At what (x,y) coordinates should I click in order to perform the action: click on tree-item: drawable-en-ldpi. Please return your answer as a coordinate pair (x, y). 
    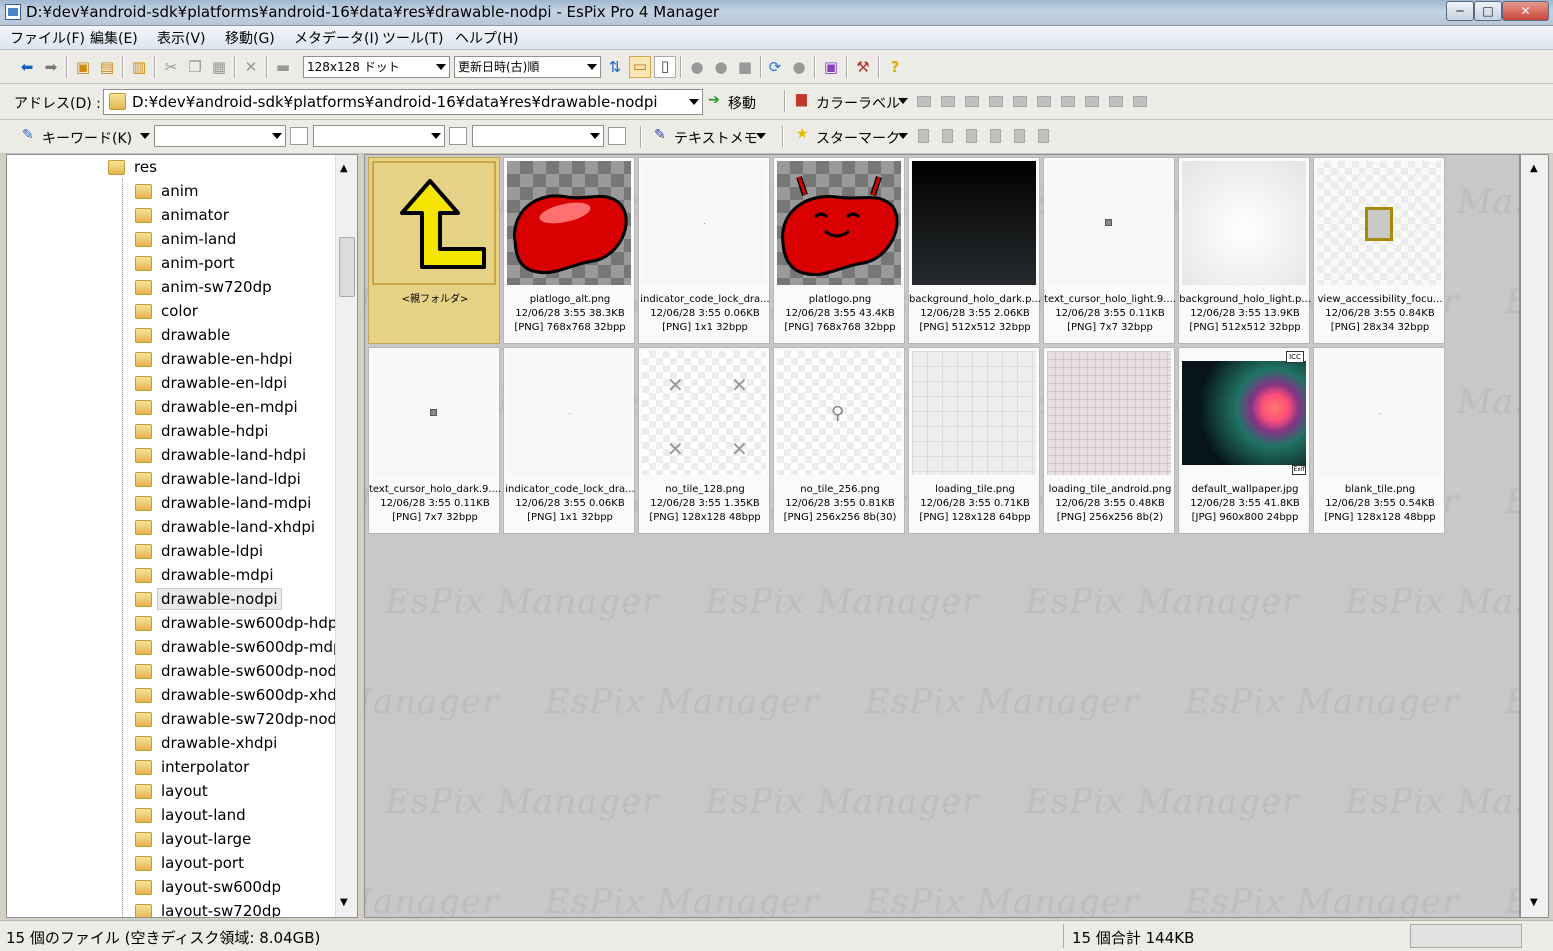
    Looking at the image, I should click on (170, 383).